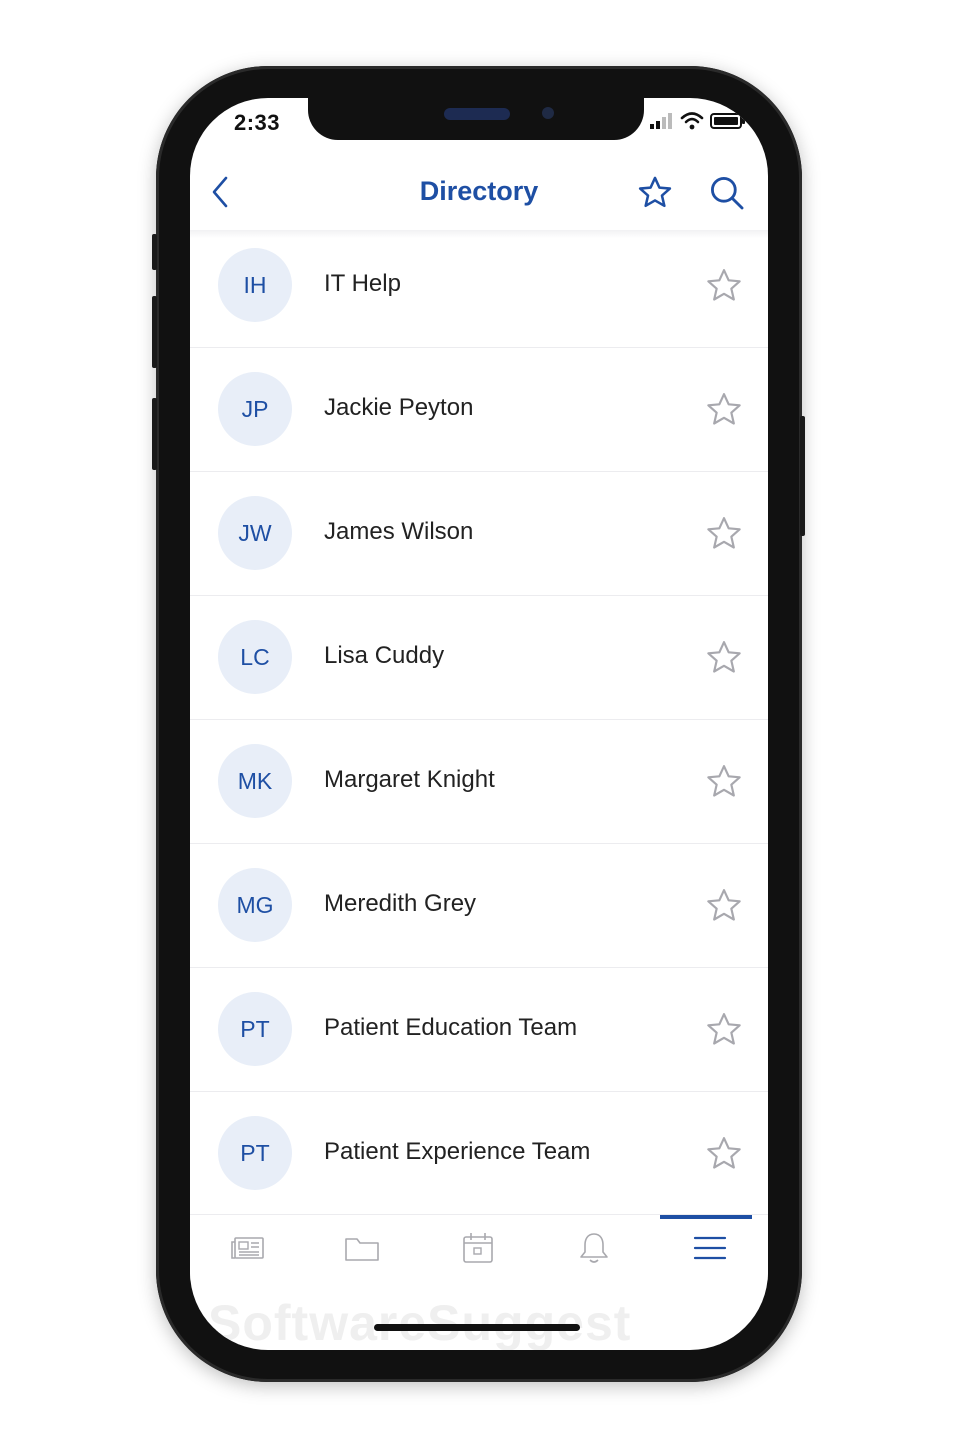 The height and width of the screenshot is (1440, 960). What do you see at coordinates (727, 193) in the screenshot?
I see `search-icon` at bounding box center [727, 193].